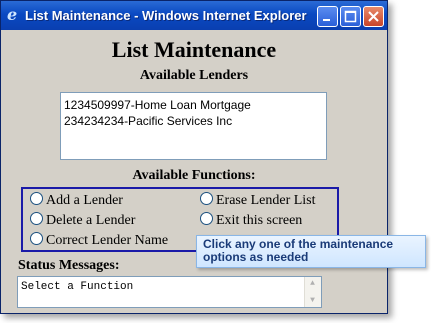  I want to click on lenders-label: Available Lenders, so click(194, 75).